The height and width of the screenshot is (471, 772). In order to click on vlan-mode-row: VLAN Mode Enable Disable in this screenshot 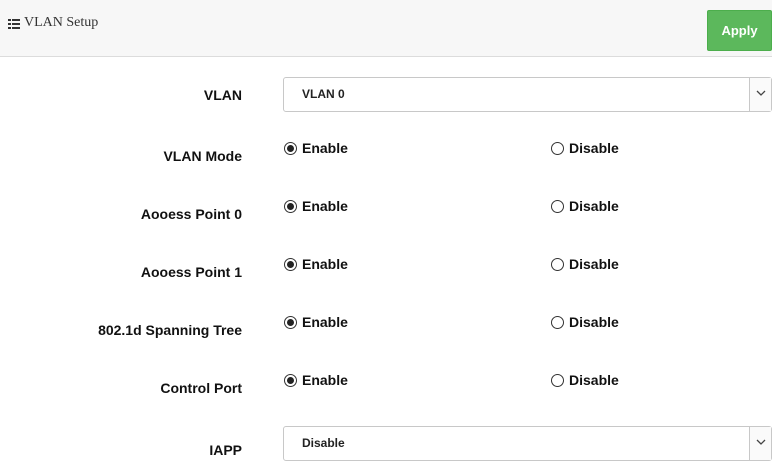, I will do `click(386, 152)`.